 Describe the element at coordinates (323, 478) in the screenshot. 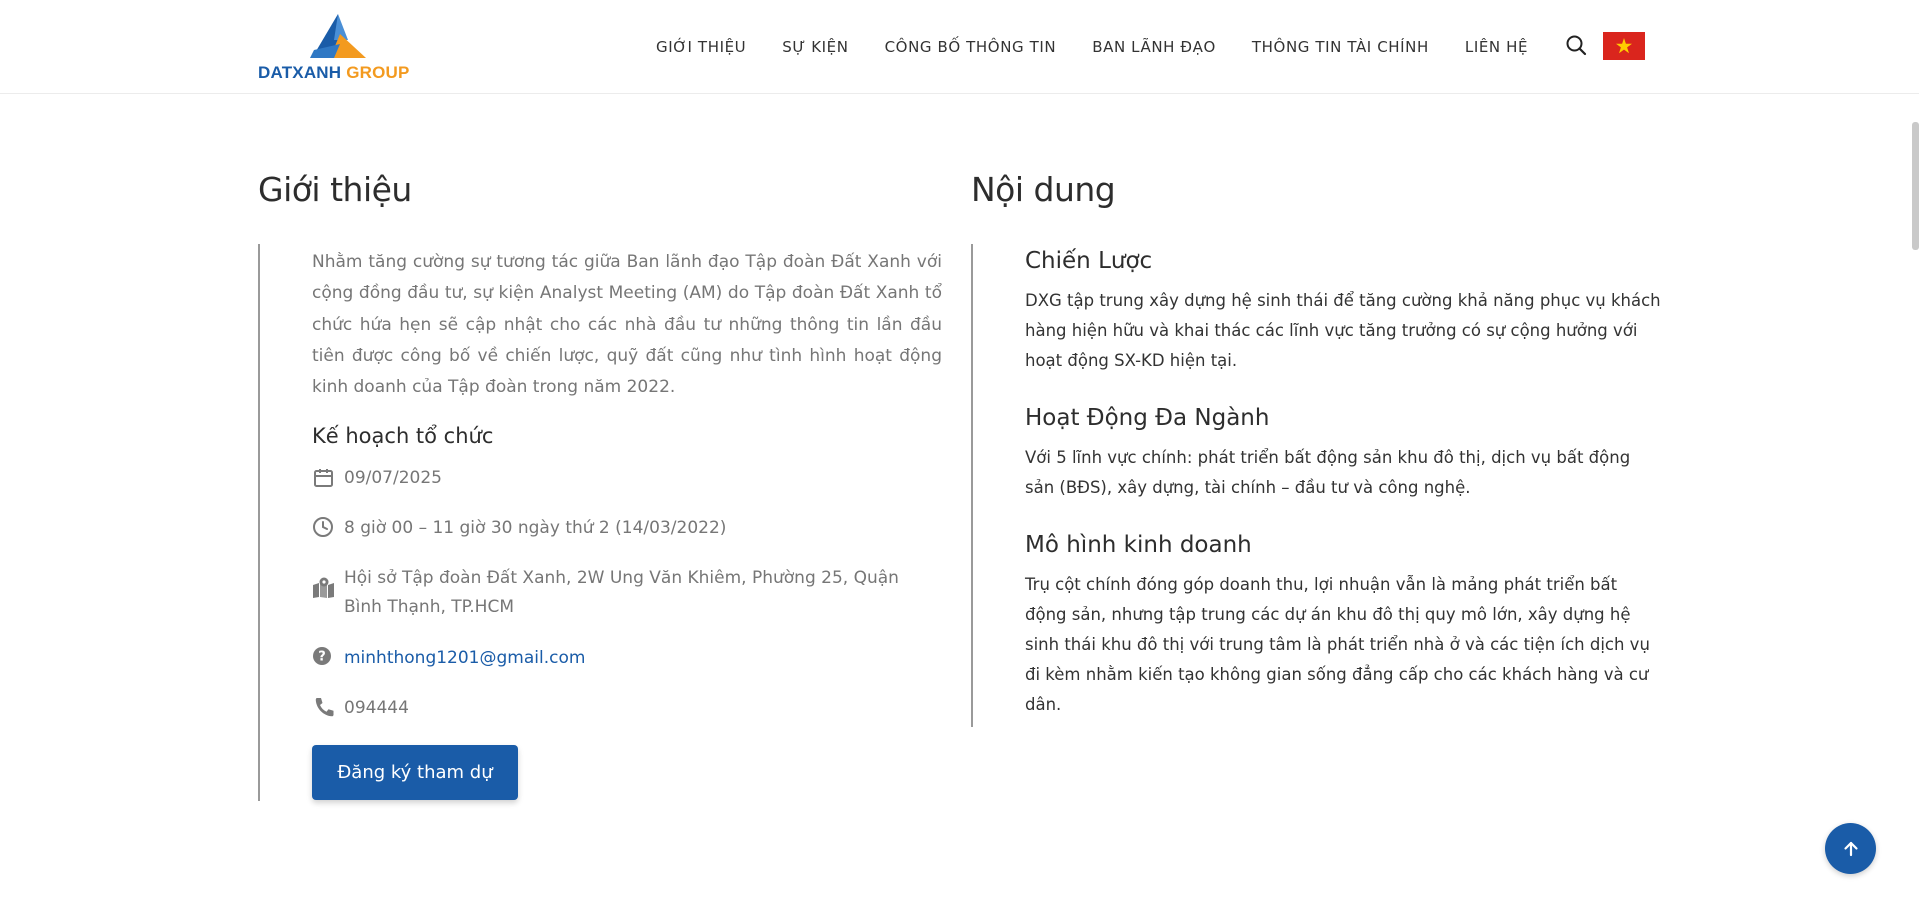

I see `calendar-icon` at that location.